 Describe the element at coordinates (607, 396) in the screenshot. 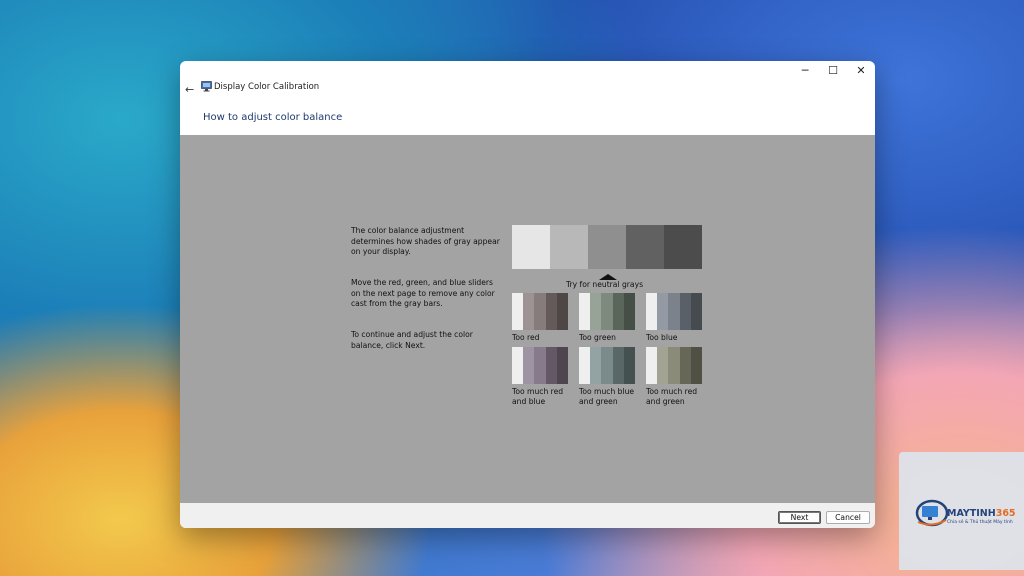

I see `color-sample-label: Too much blue and green` at that location.